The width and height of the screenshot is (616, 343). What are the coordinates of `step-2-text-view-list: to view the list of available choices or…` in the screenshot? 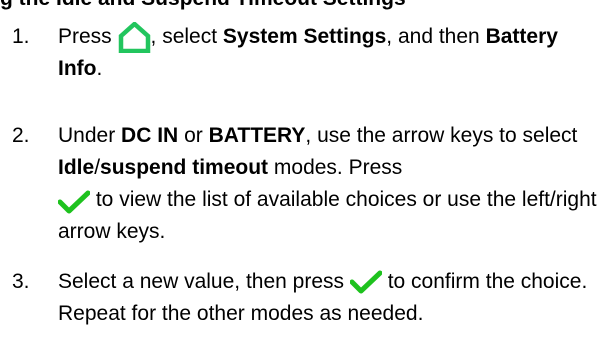 It's located at (327, 215).